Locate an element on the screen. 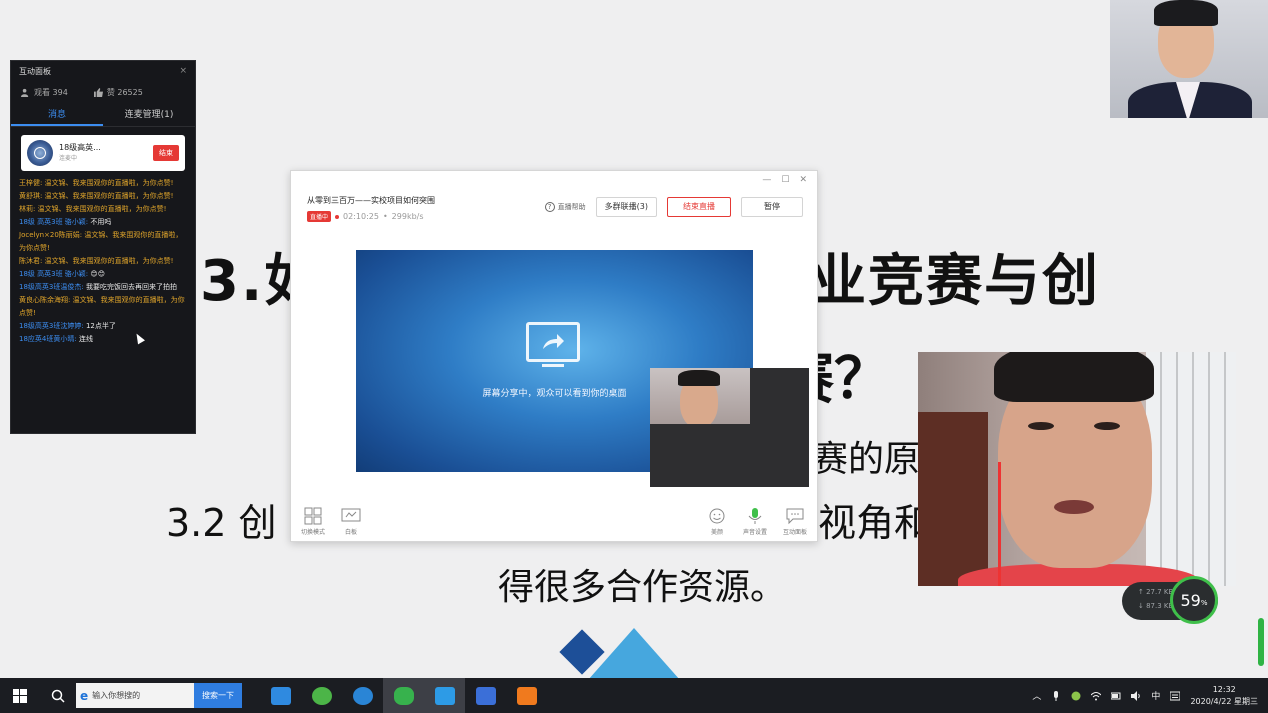 The image size is (1268, 713). search-icon is located at coordinates (58, 696).